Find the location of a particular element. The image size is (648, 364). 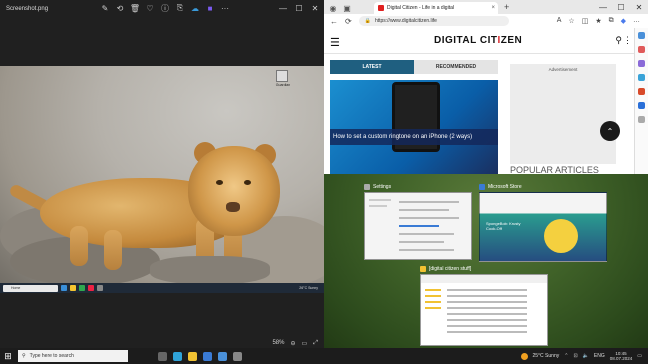

settings-thumbnail is located at coordinates (418, 226).